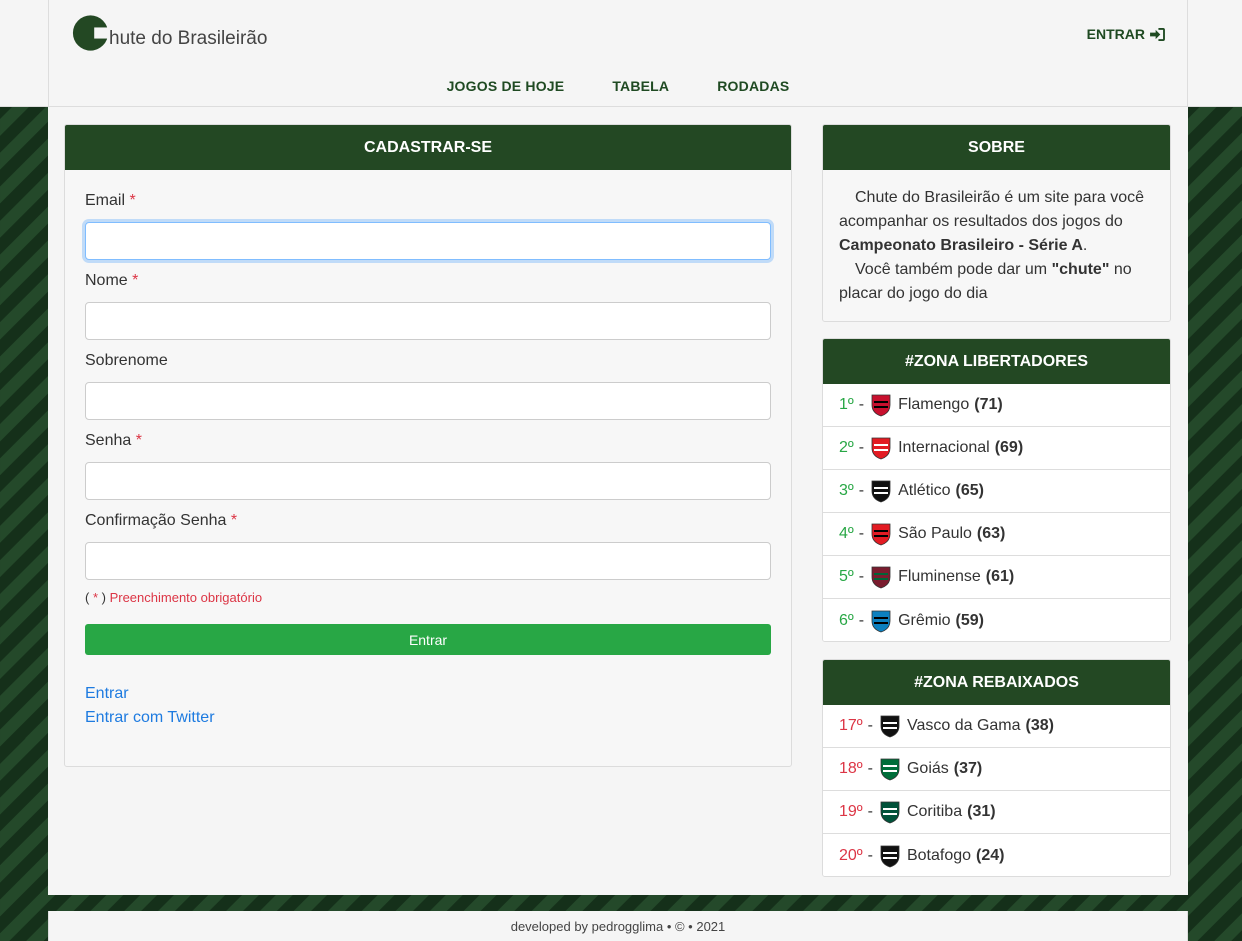 The height and width of the screenshot is (941, 1242). I want to click on email-label: Email *, so click(110, 200).